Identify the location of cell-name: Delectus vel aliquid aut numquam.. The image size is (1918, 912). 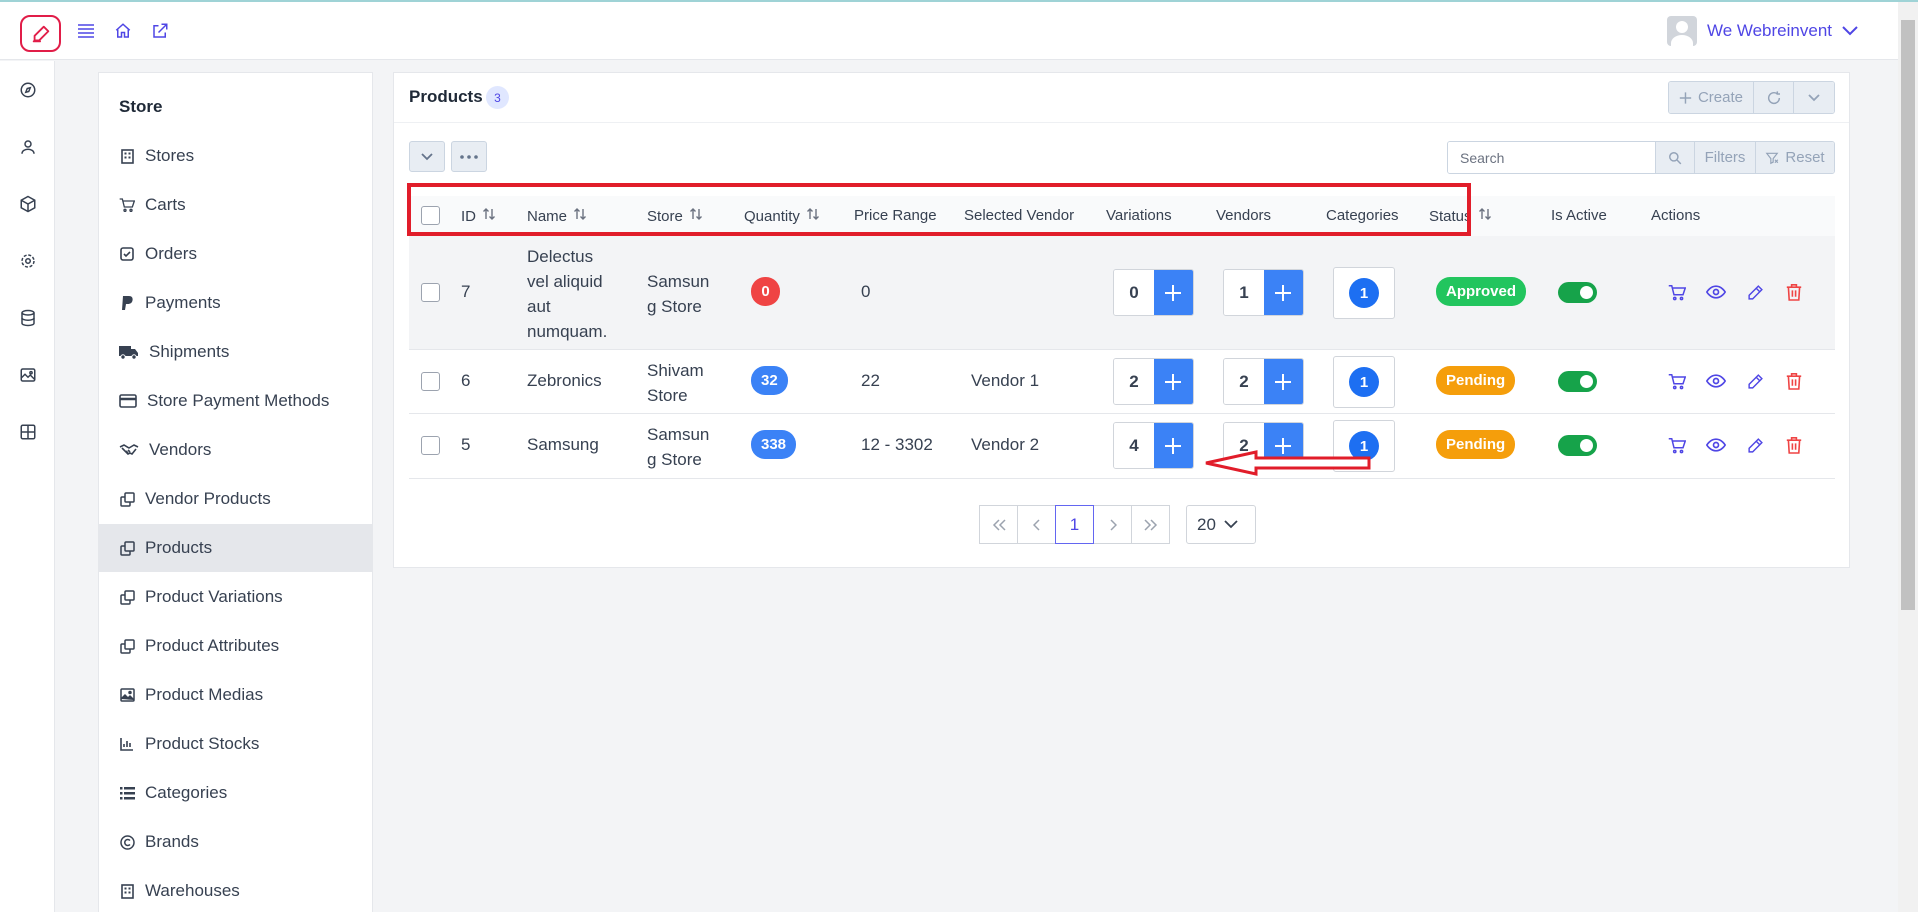
(567, 294).